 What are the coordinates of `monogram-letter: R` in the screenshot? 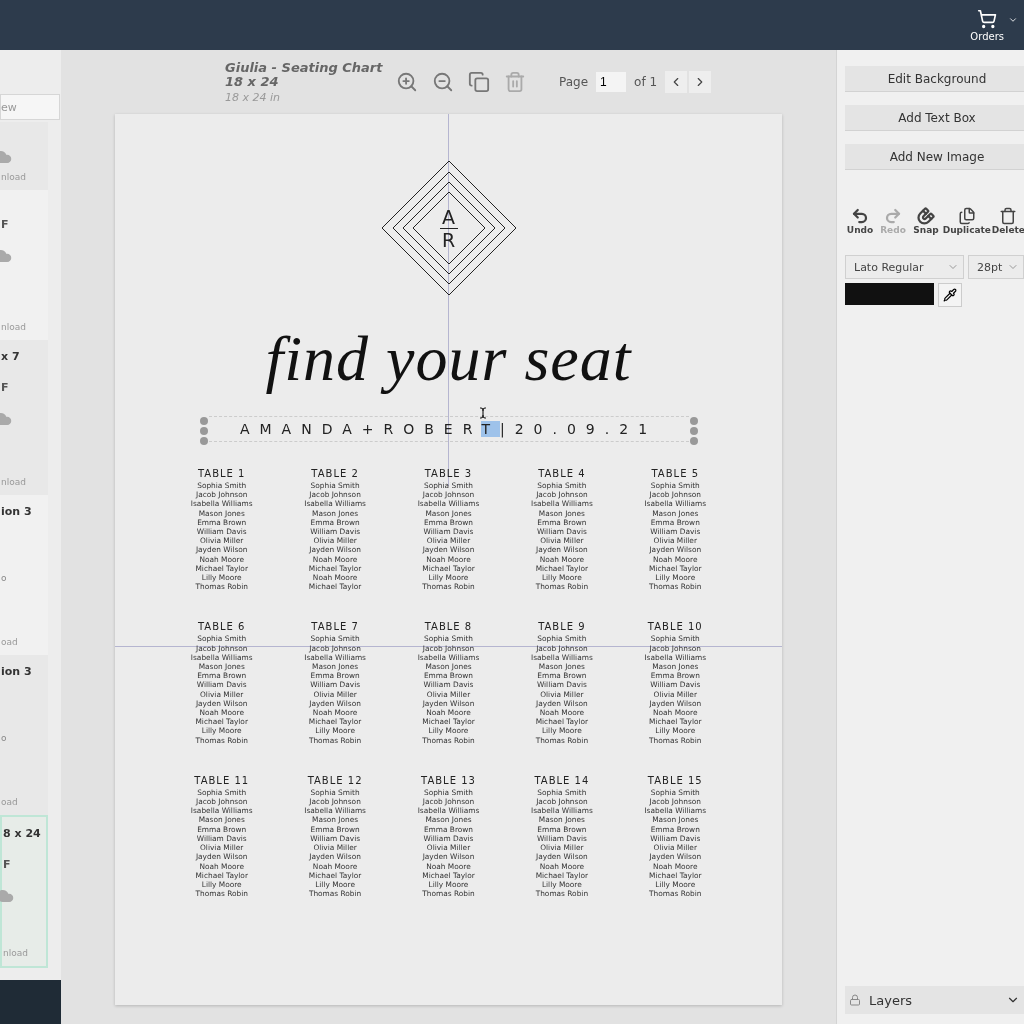 It's located at (448, 239).